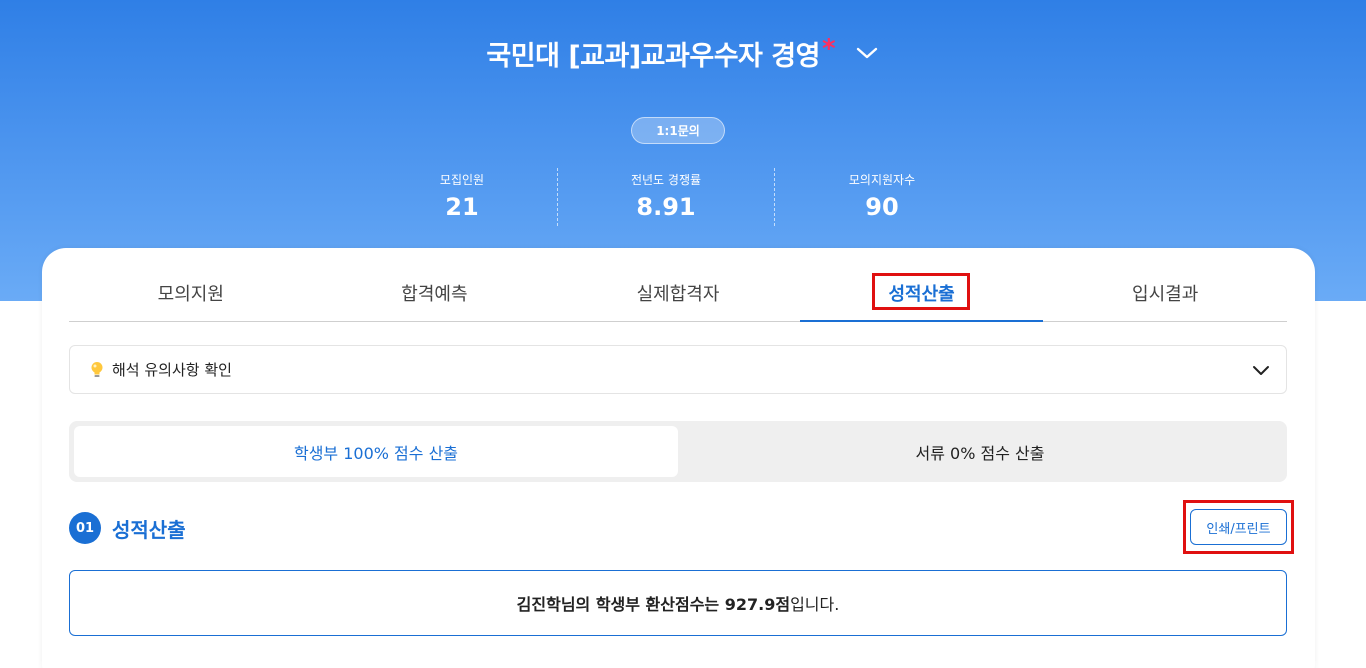 The width and height of the screenshot is (1366, 668). Describe the element at coordinates (149, 529) in the screenshot. I see `section-title: 성적산출` at that location.